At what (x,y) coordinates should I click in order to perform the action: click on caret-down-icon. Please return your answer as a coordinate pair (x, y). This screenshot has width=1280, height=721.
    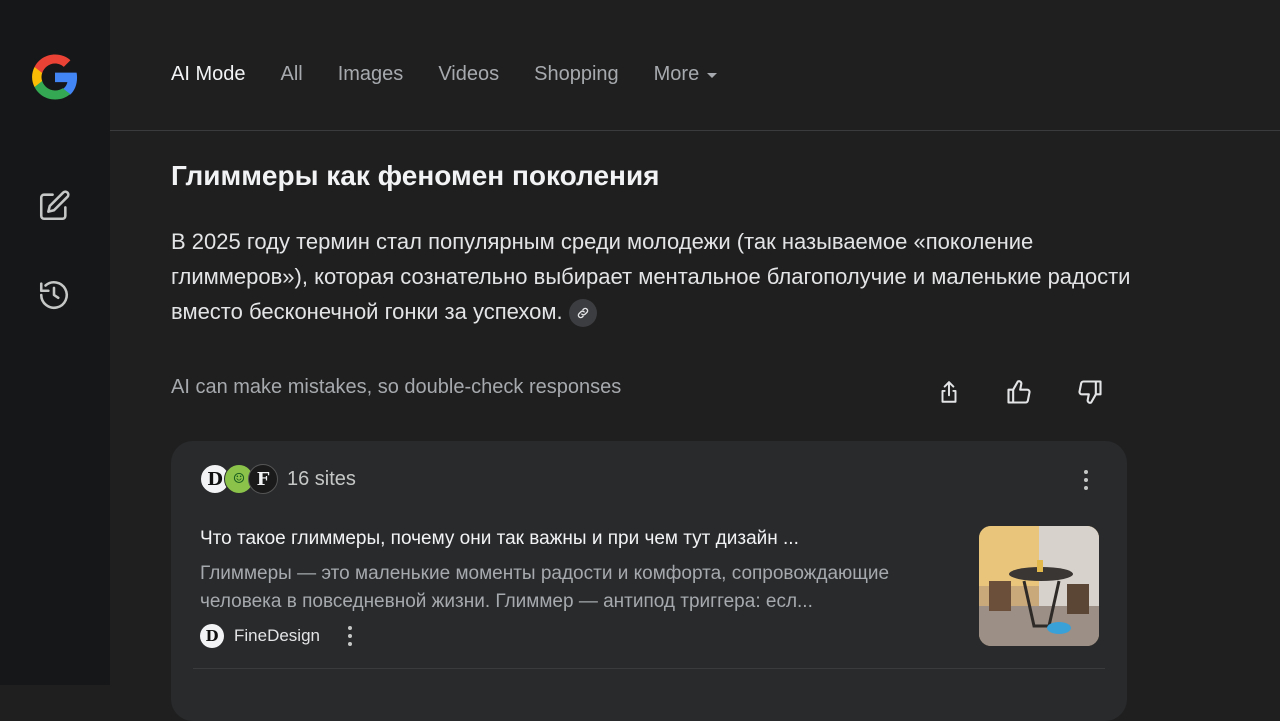
    Looking at the image, I should click on (712, 75).